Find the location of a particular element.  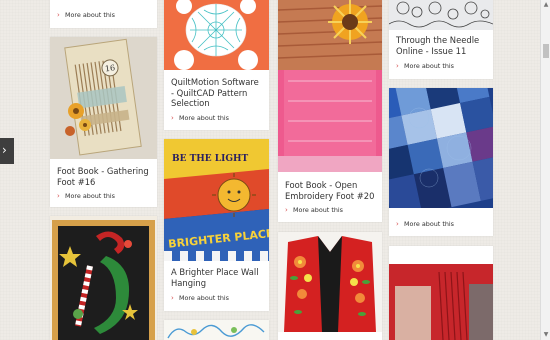

red-jacket-image is located at coordinates (330, 282).